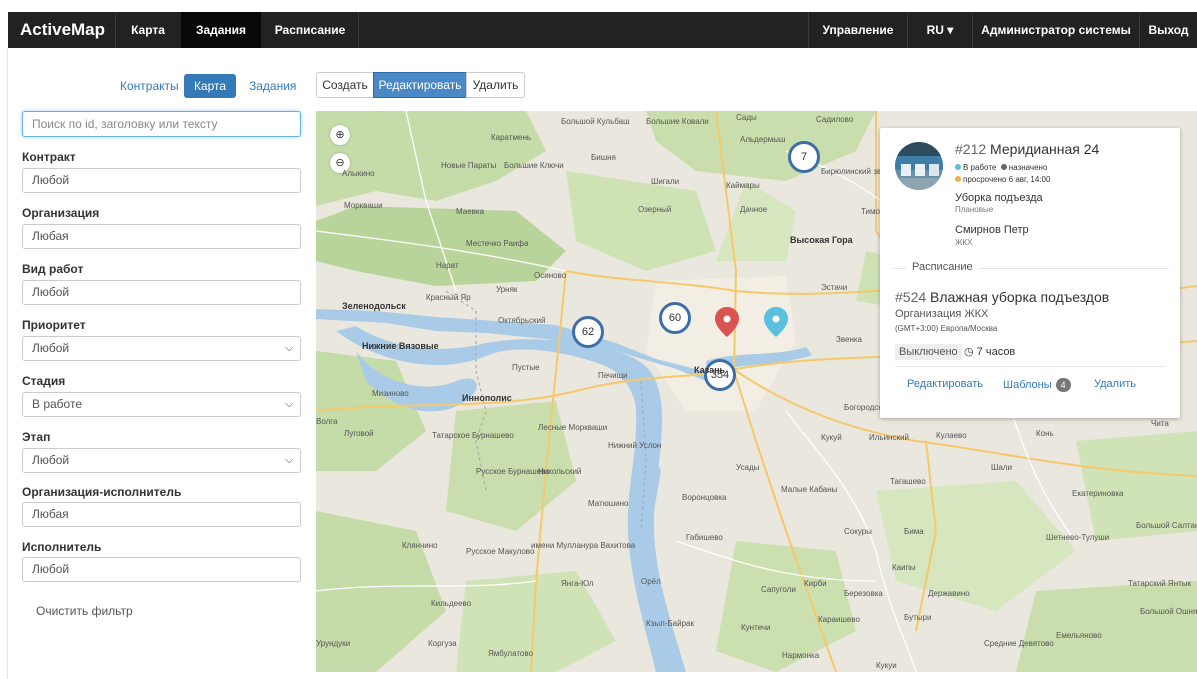  Describe the element at coordinates (161, 292) in the screenshot. I see `work-type-field: Любой` at that location.